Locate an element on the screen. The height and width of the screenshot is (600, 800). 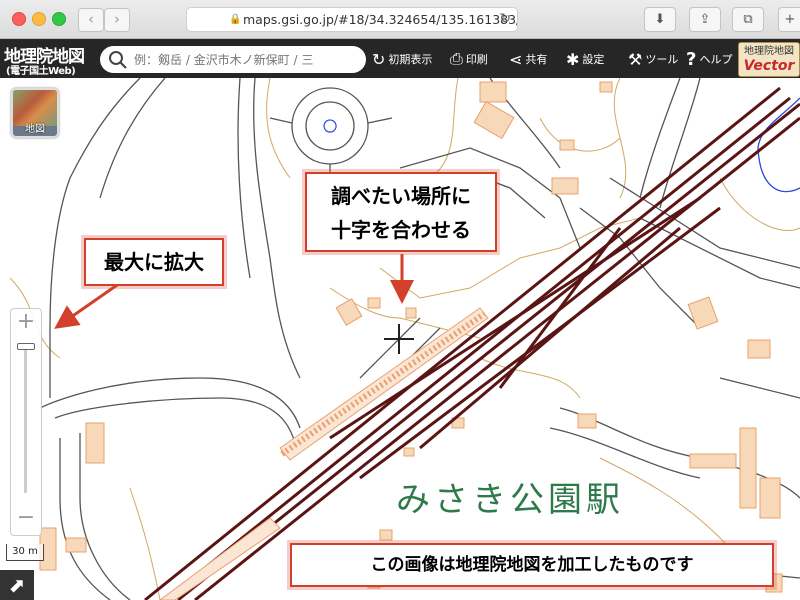
vector-badge-label: Vector is located at coordinates (769, 66).